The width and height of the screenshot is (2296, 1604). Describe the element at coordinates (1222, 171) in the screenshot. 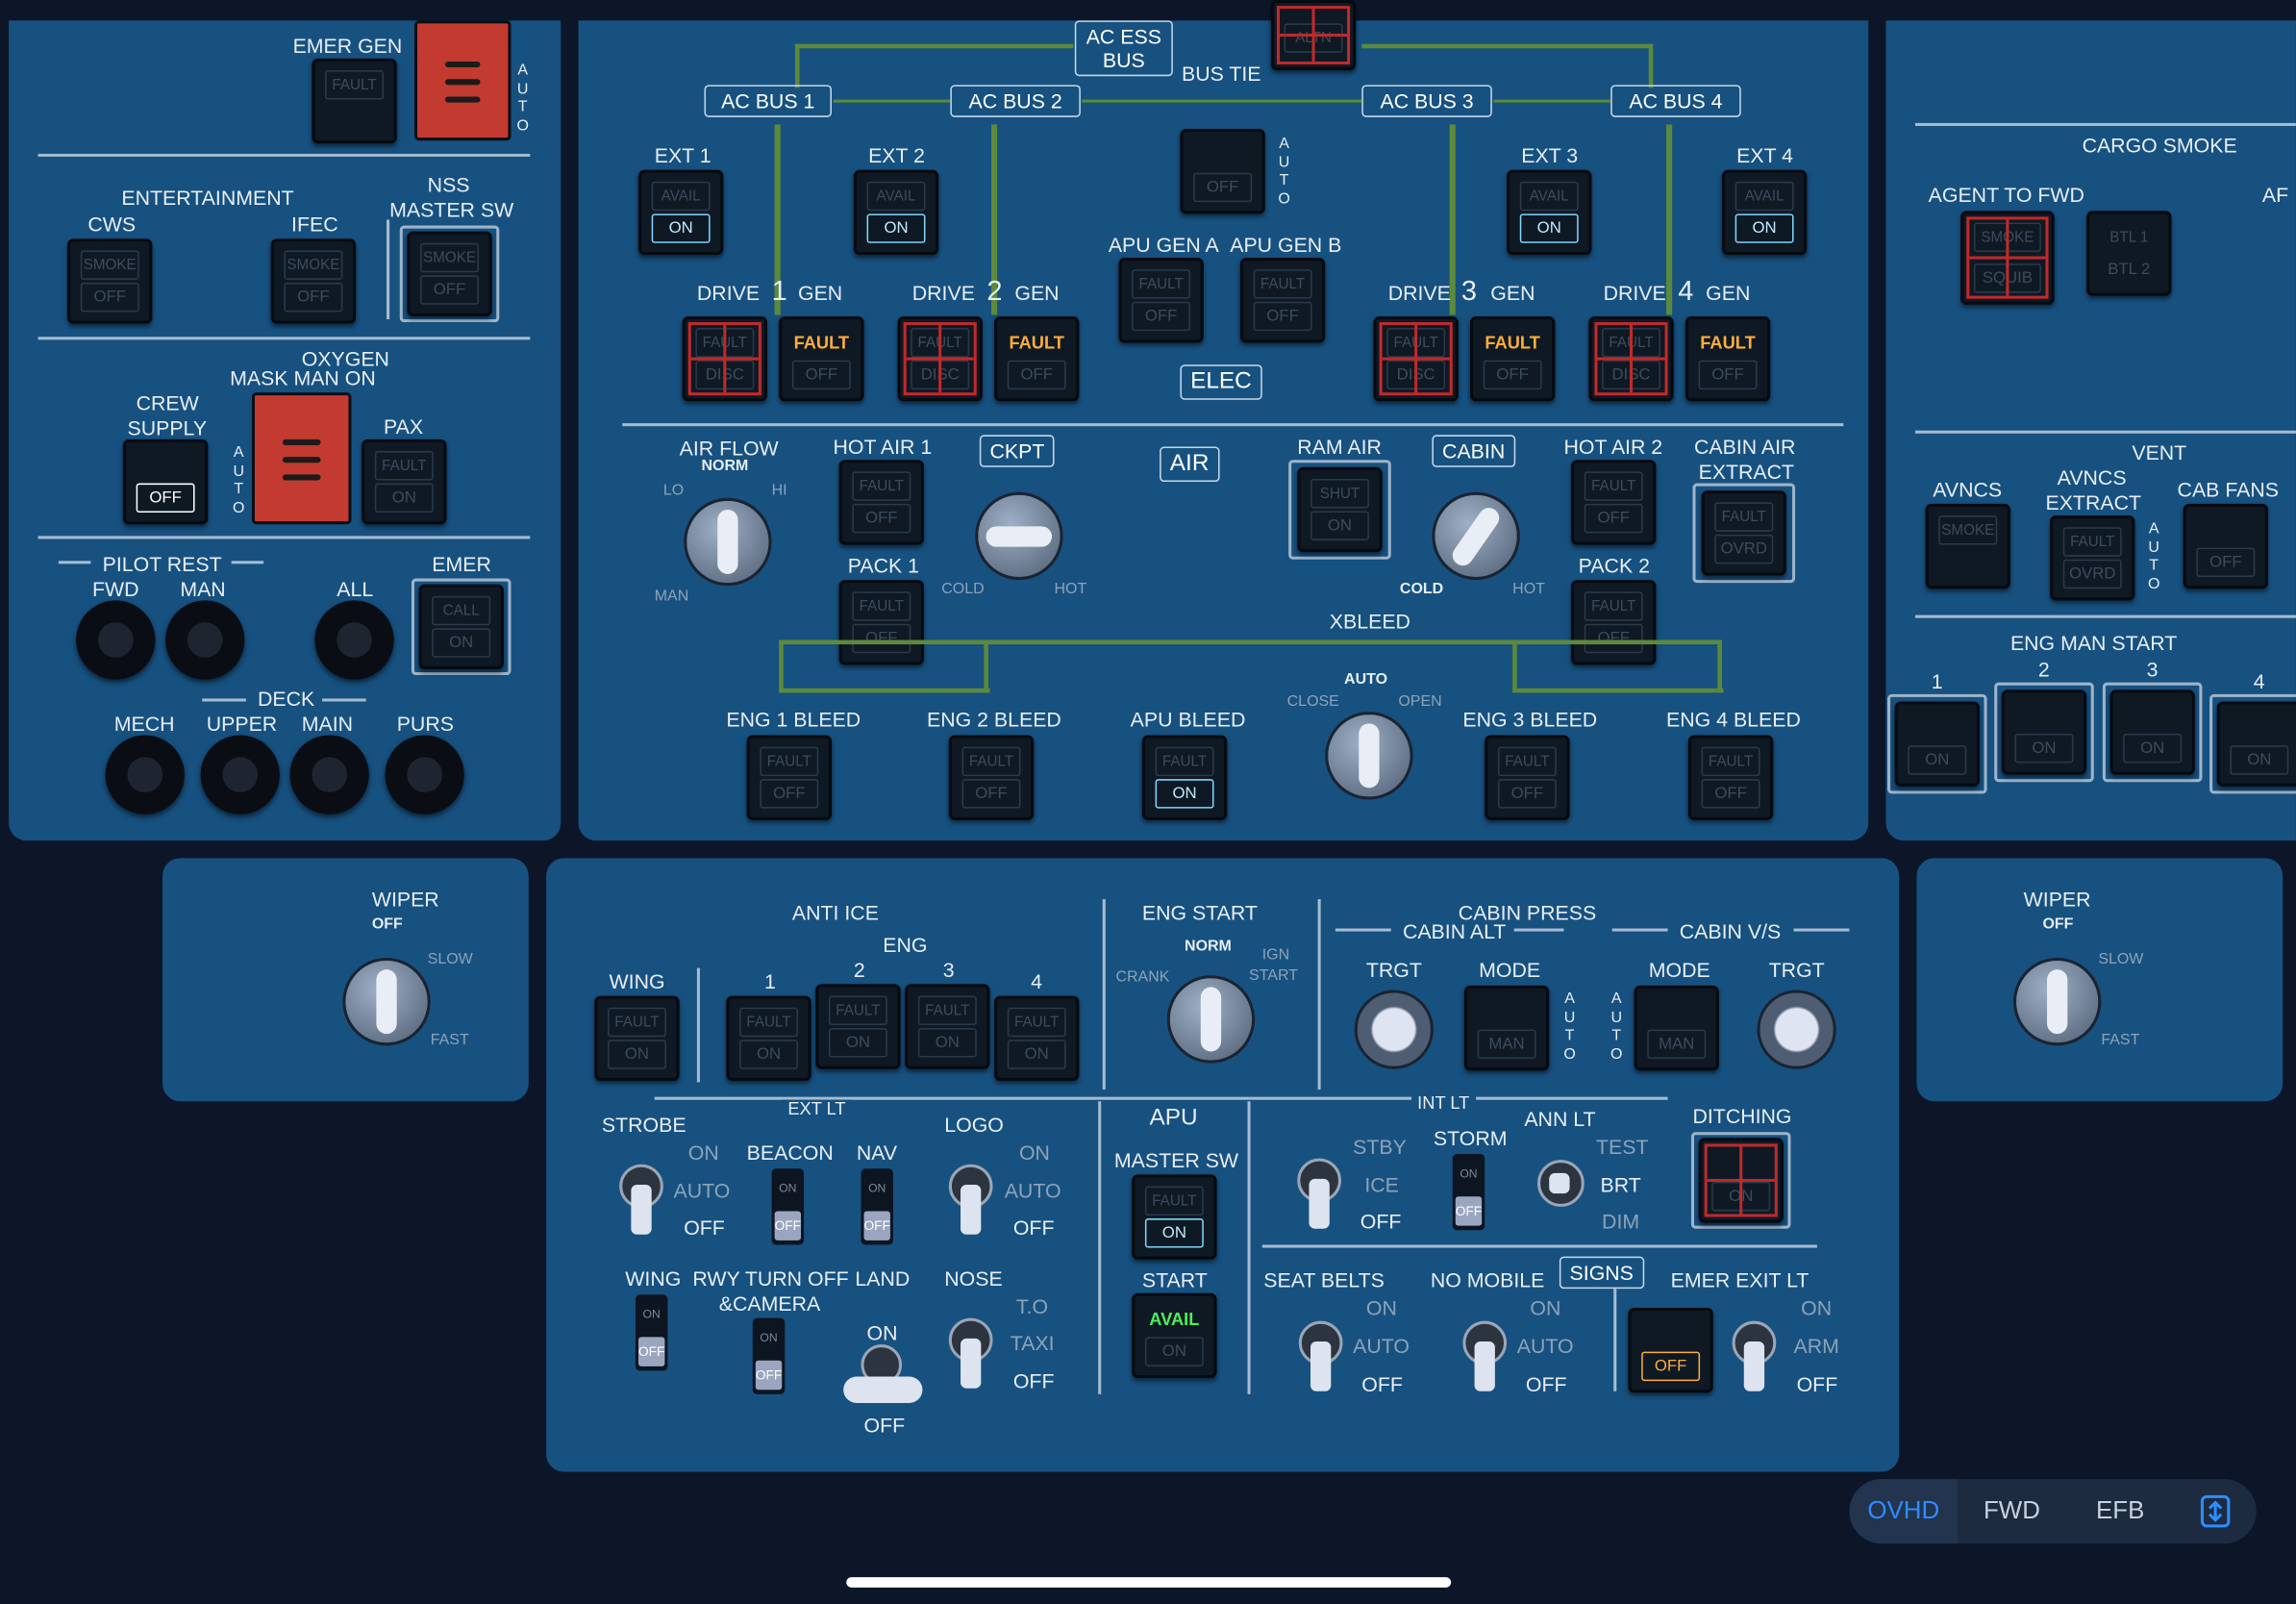

I see `bus-tie-button: OFF` at that location.